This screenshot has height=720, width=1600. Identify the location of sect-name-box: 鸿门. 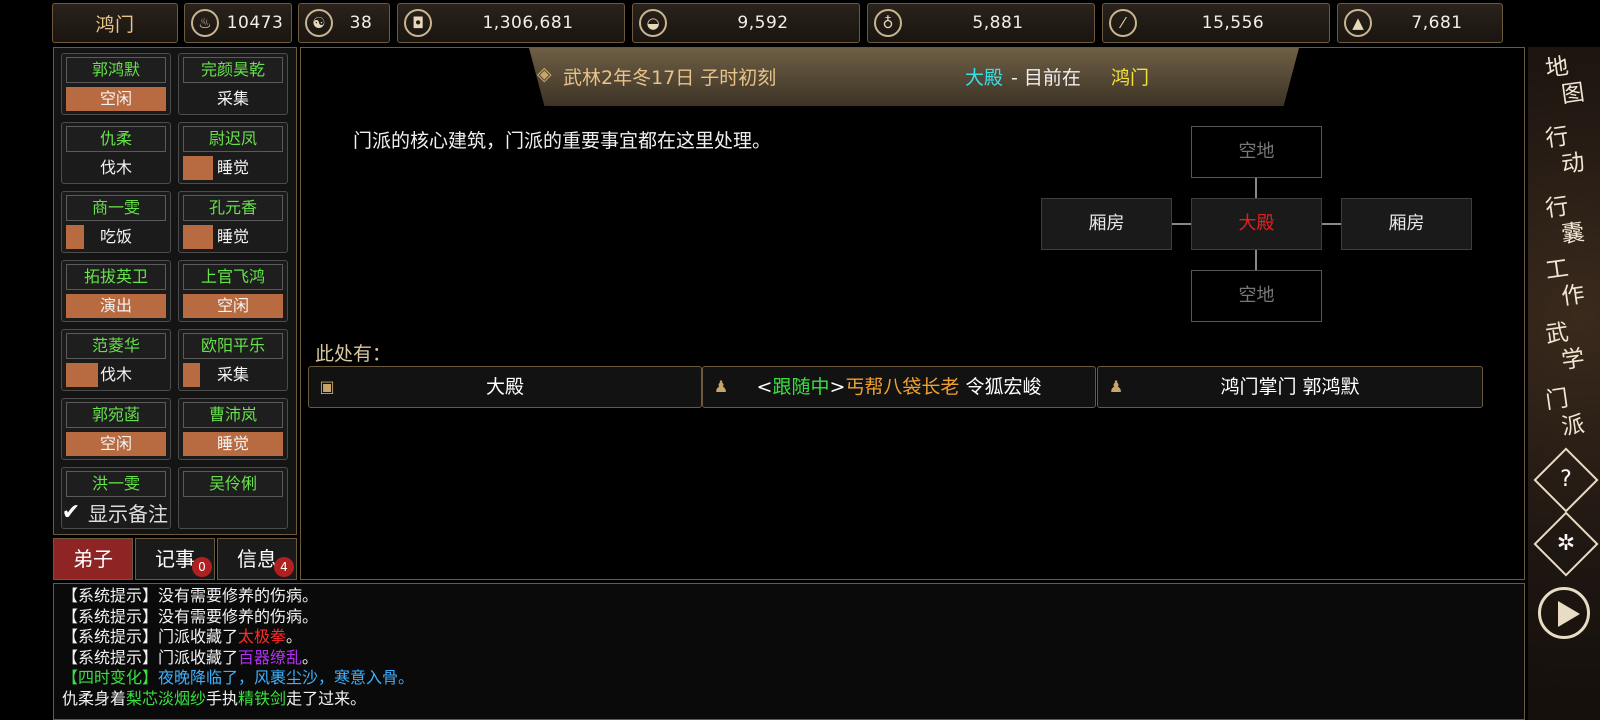
(115, 23).